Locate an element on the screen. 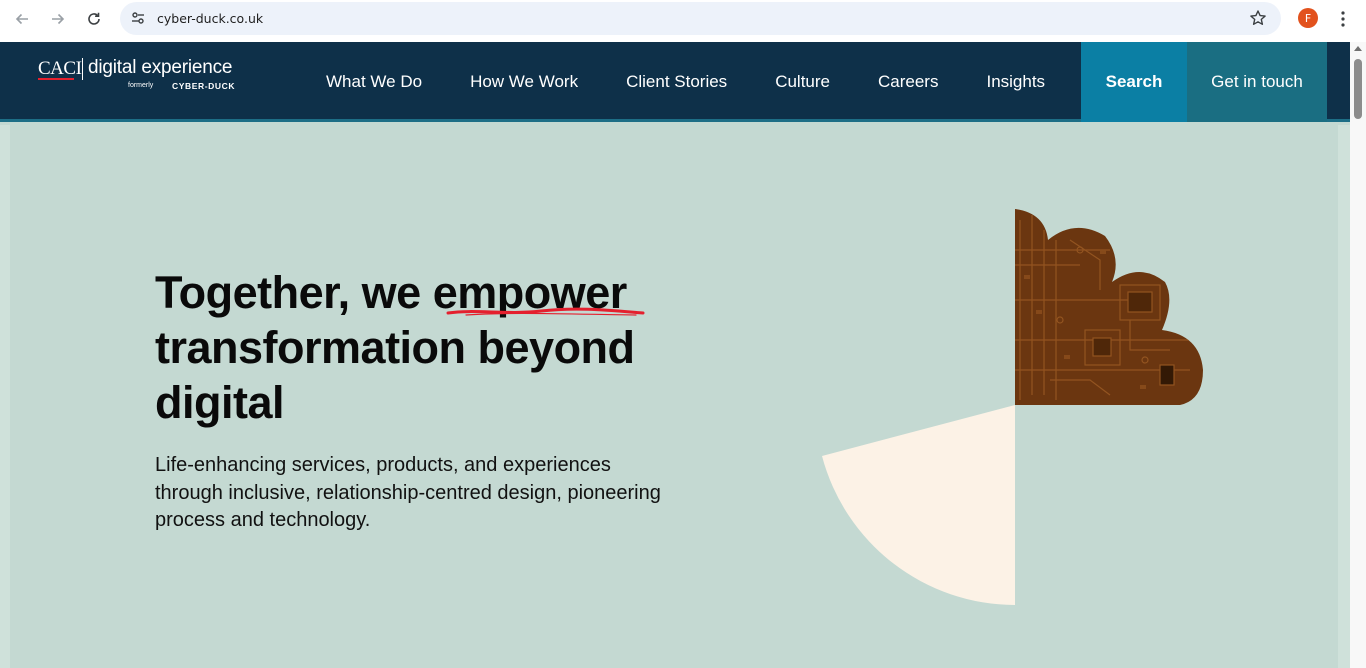 The width and height of the screenshot is (1366, 668). reload-button is located at coordinates (94, 19).